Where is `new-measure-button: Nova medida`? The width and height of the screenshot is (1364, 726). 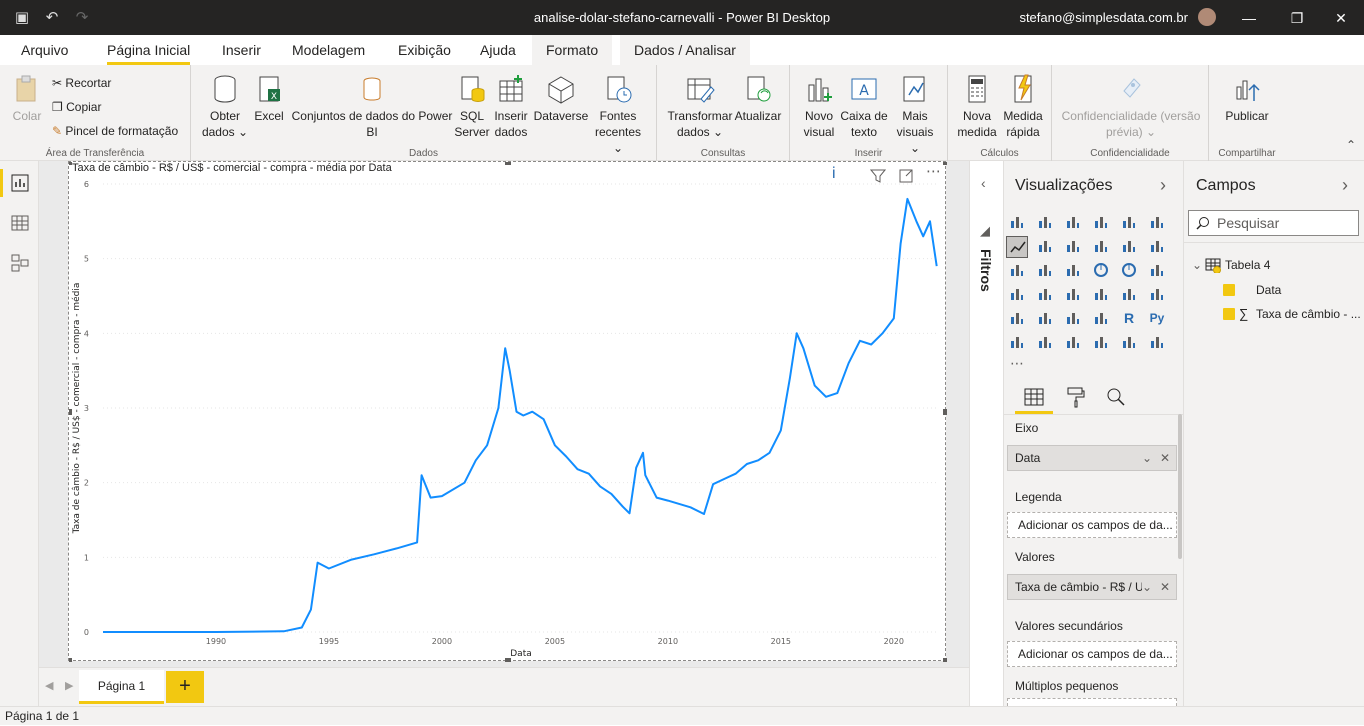
new-measure-button: Nova medida is located at coordinates (977, 106).